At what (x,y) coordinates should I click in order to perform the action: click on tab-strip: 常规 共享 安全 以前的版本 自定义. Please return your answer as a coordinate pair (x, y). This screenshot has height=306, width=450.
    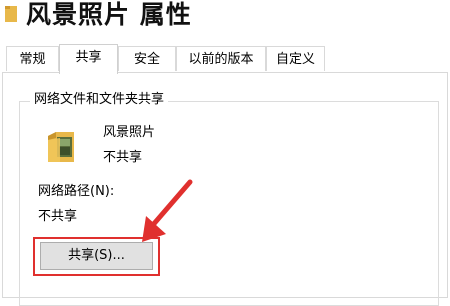
    Looking at the image, I should click on (225, 59).